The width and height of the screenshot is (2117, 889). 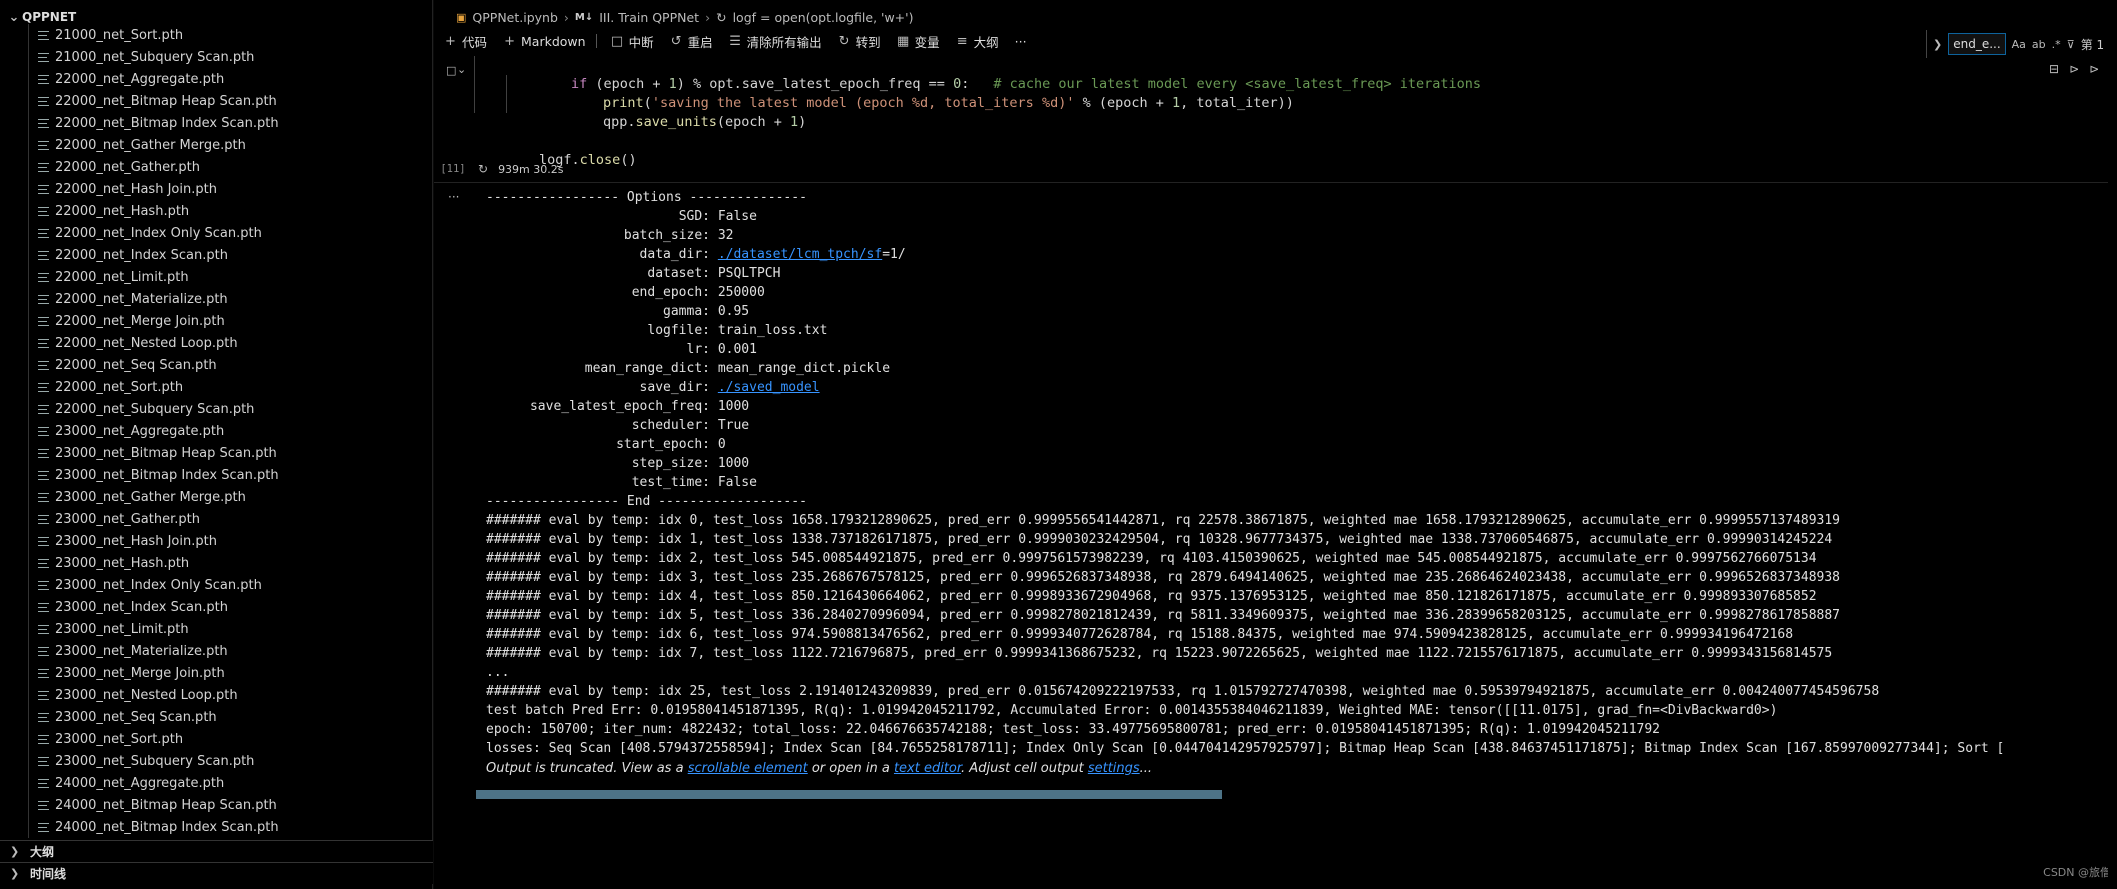 What do you see at coordinates (465, 41) in the screenshot?
I see `add-code-cell-button: + 代码` at bounding box center [465, 41].